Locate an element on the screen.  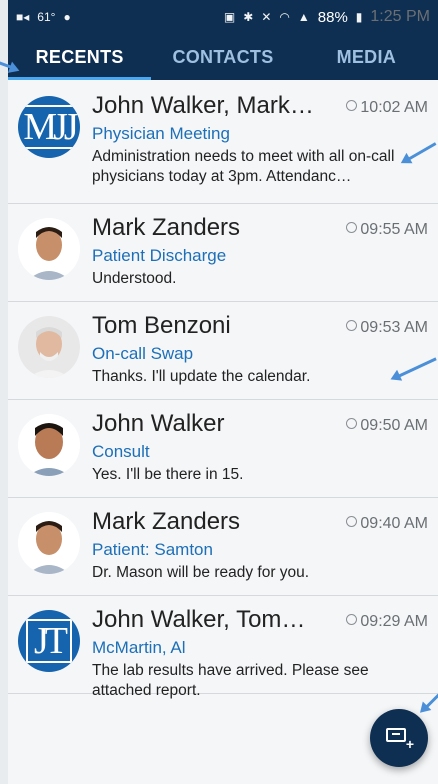
temperature-text: 61° is located at coordinates (46, 17).